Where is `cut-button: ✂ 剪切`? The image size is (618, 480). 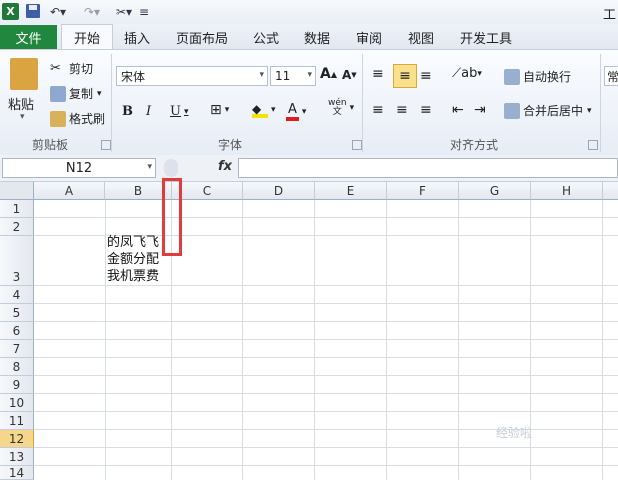
cut-button: ✂ 剪切 is located at coordinates (71, 68).